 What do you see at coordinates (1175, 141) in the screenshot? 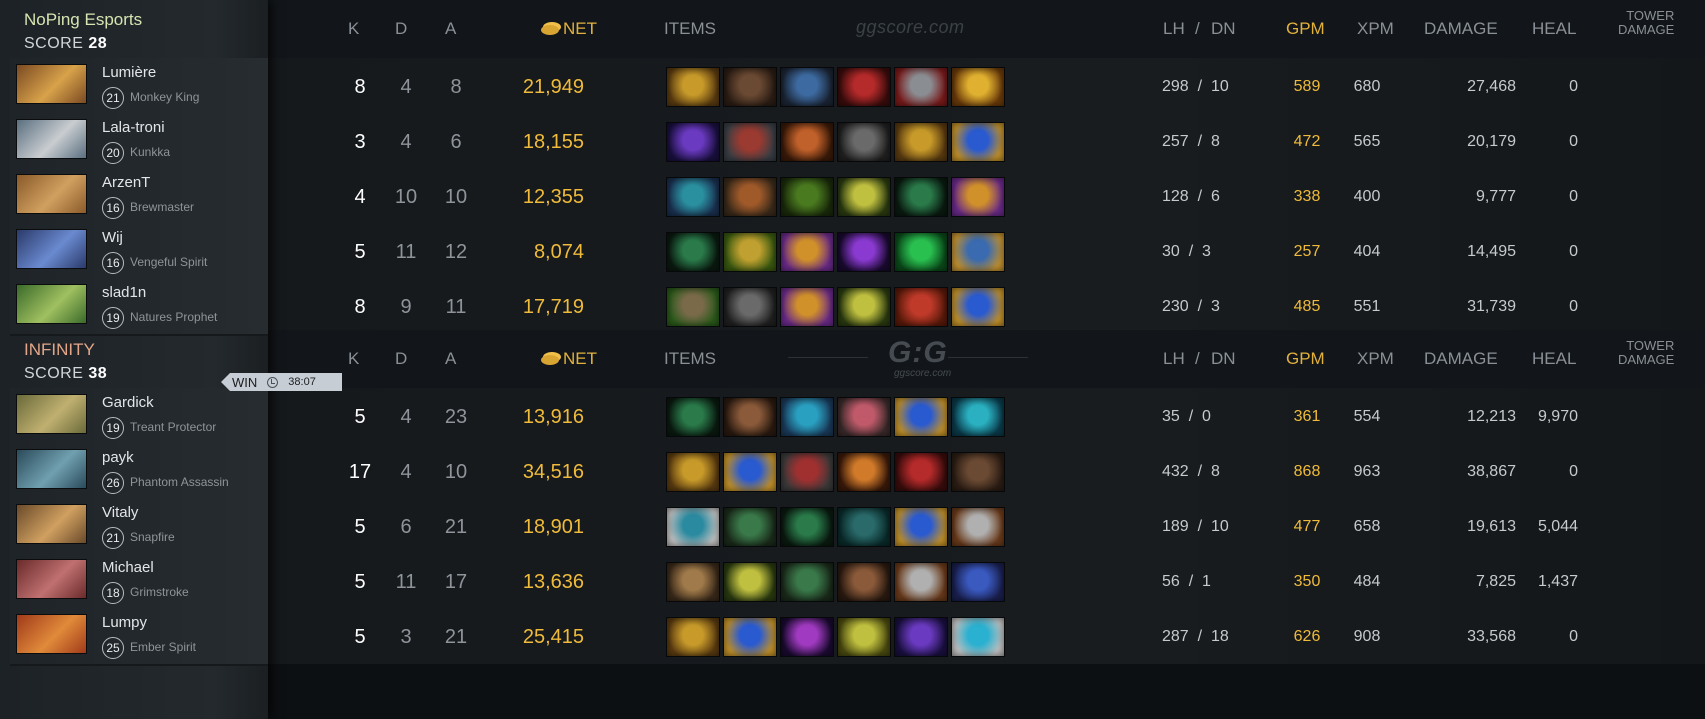
I see `last-hits: 257` at bounding box center [1175, 141].